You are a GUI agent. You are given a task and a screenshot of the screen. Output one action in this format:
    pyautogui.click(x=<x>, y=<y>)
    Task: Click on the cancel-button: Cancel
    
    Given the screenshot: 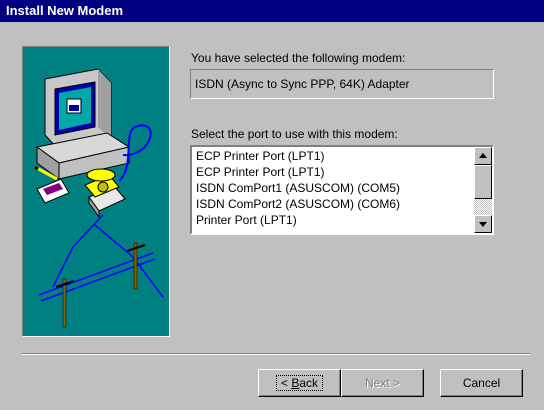 What is the action you would take?
    pyautogui.click(x=481, y=383)
    